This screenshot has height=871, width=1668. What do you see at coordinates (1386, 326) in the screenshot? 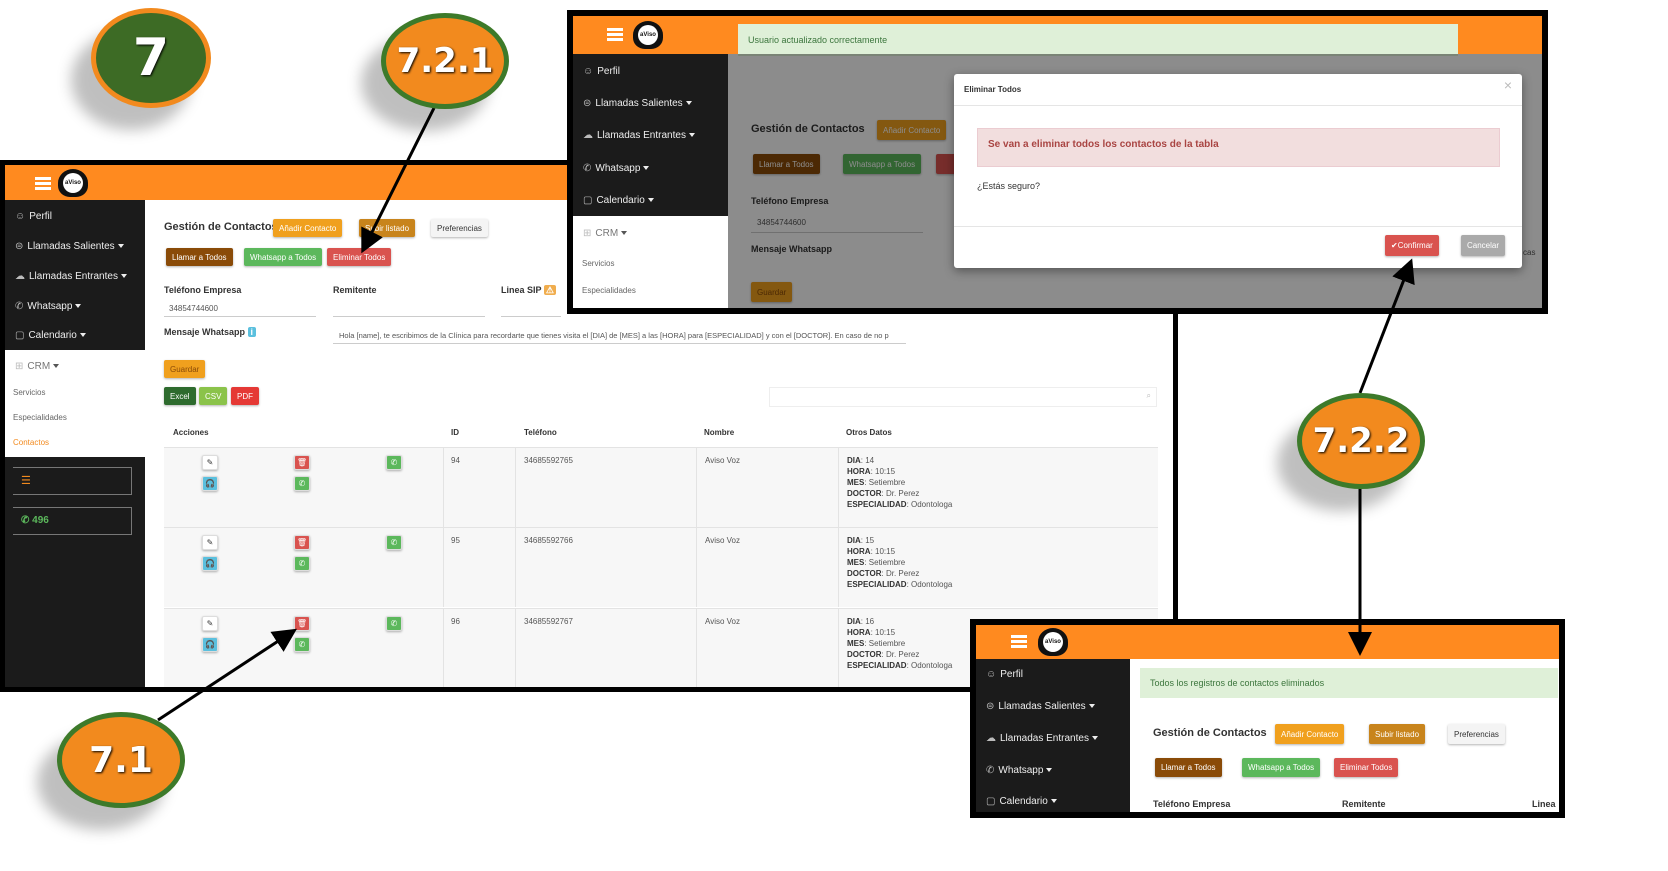
I see `arrow-7-2-2-up` at bounding box center [1386, 326].